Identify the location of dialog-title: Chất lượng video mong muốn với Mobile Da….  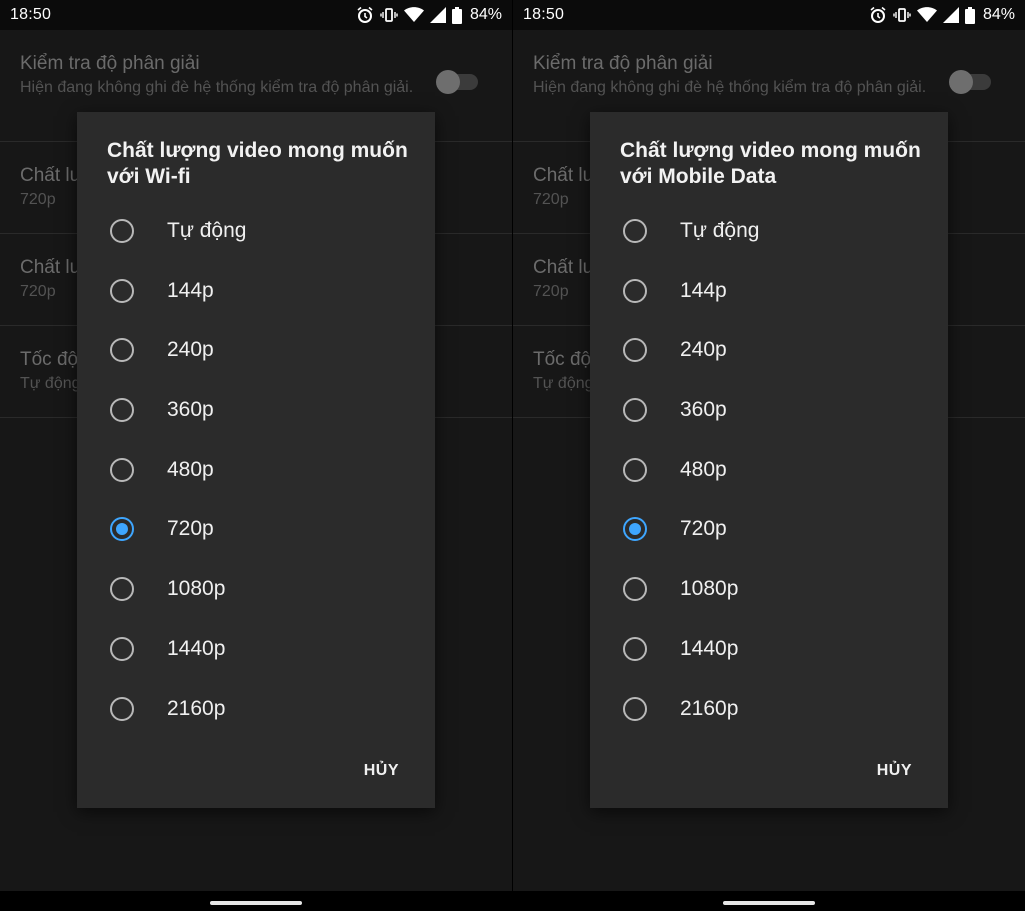
(770, 163).